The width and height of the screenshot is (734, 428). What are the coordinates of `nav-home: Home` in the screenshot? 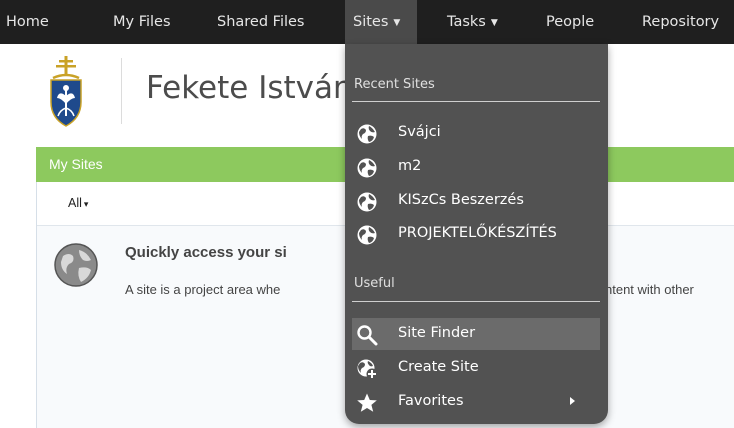 It's located at (27, 22).